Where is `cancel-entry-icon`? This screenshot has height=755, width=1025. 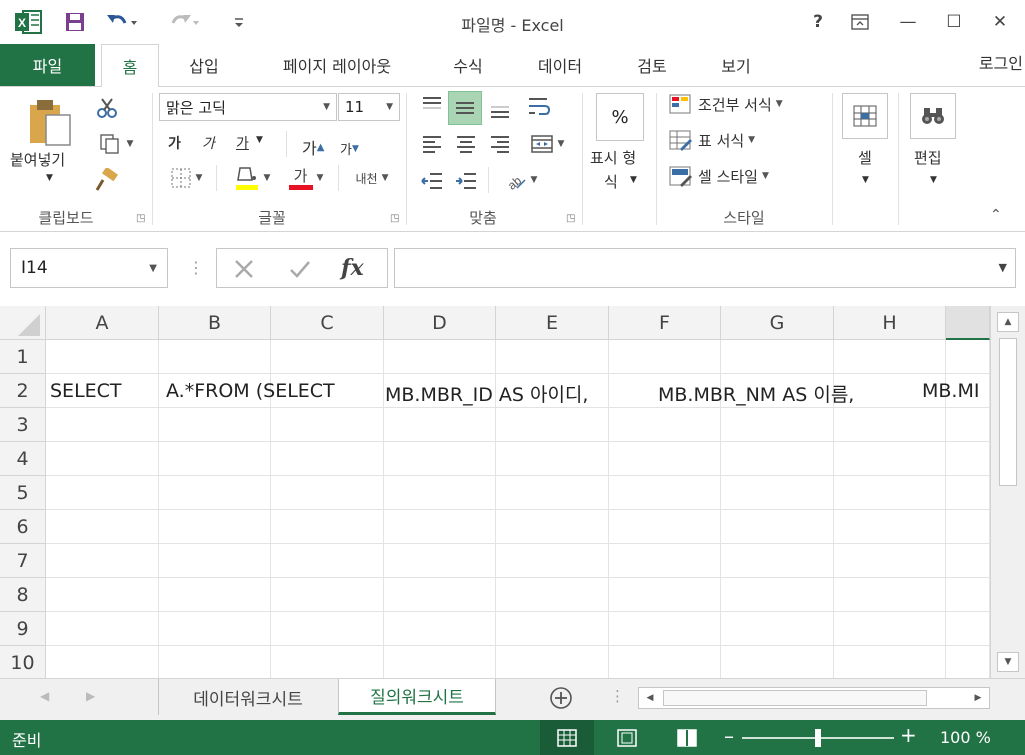 cancel-entry-icon is located at coordinates (244, 269).